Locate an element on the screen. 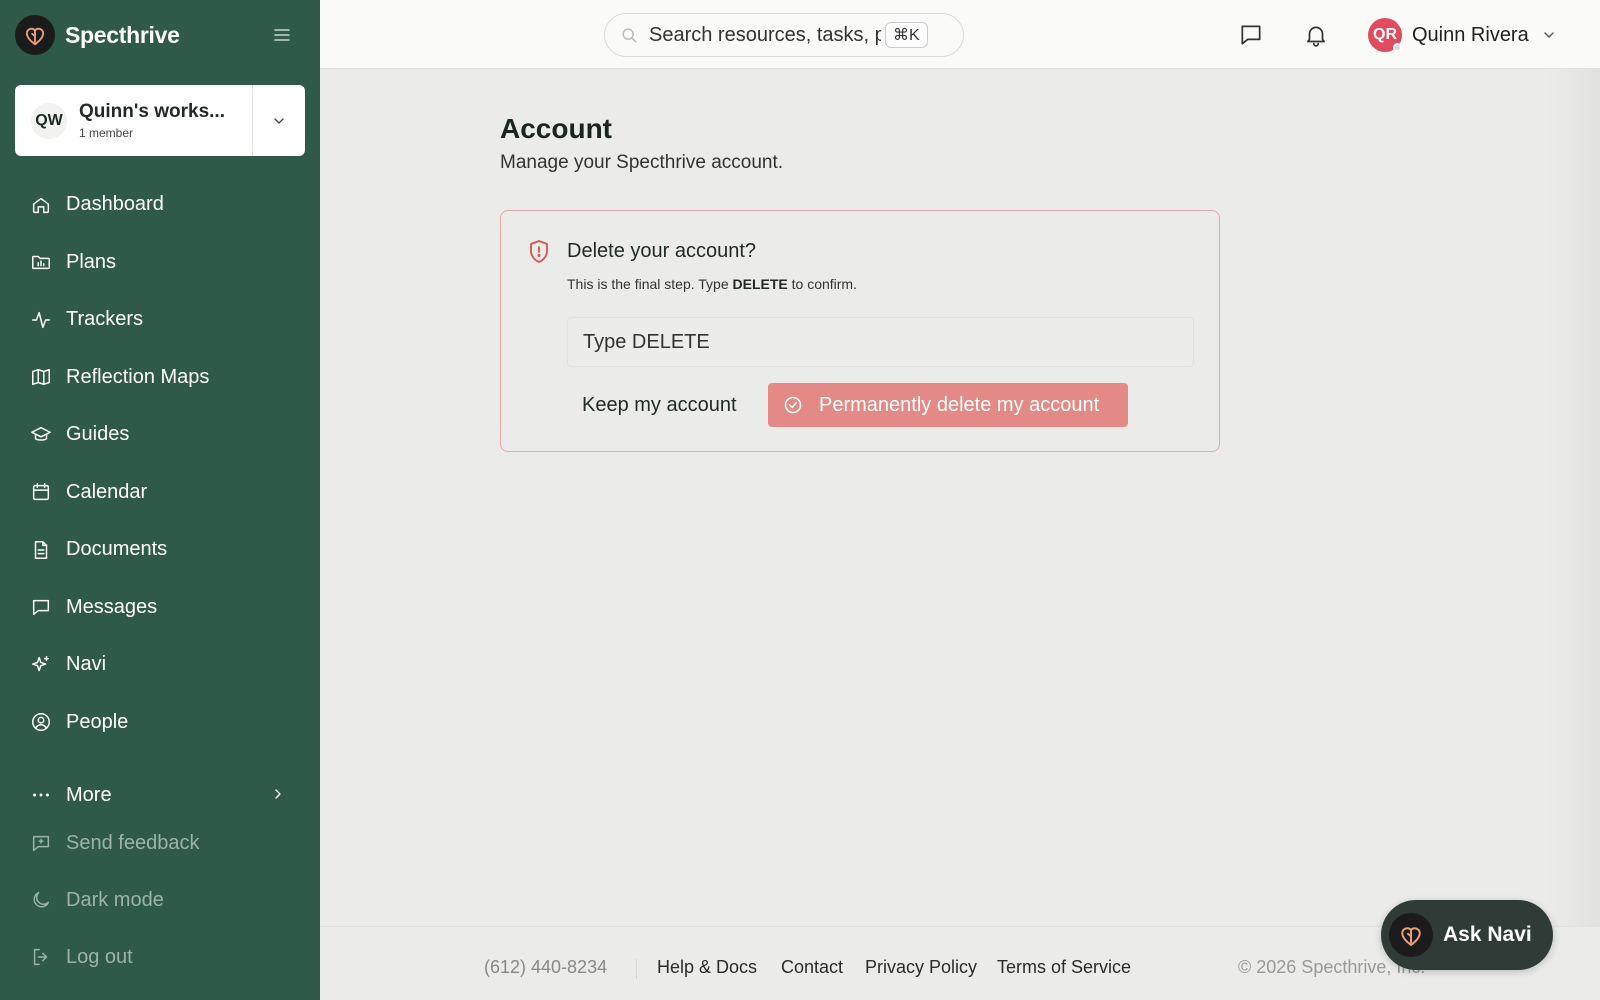 This screenshot has width=1600, height=1000. ask-navi-button: Ask Navi is located at coordinates (1467, 935).